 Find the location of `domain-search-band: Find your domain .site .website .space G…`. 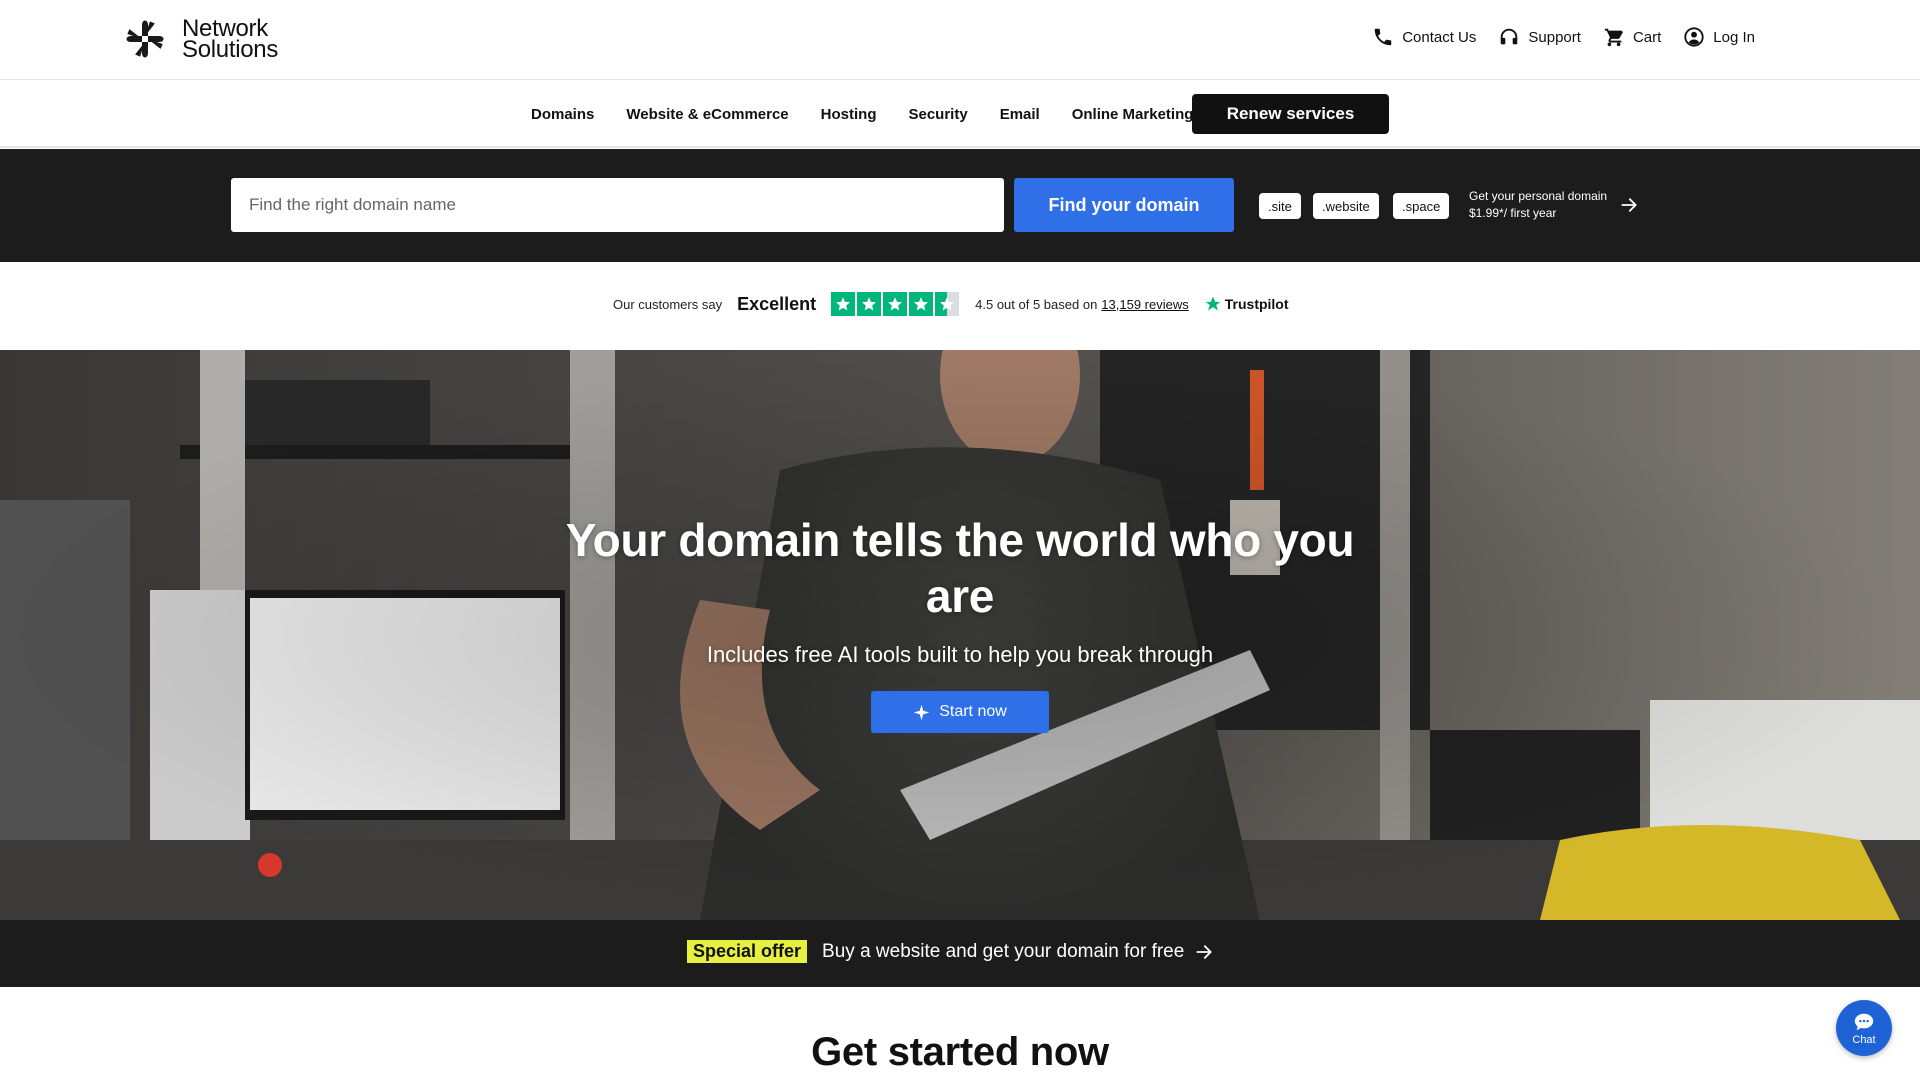

domain-search-band: Find your domain .site .website .space G… is located at coordinates (960, 205).